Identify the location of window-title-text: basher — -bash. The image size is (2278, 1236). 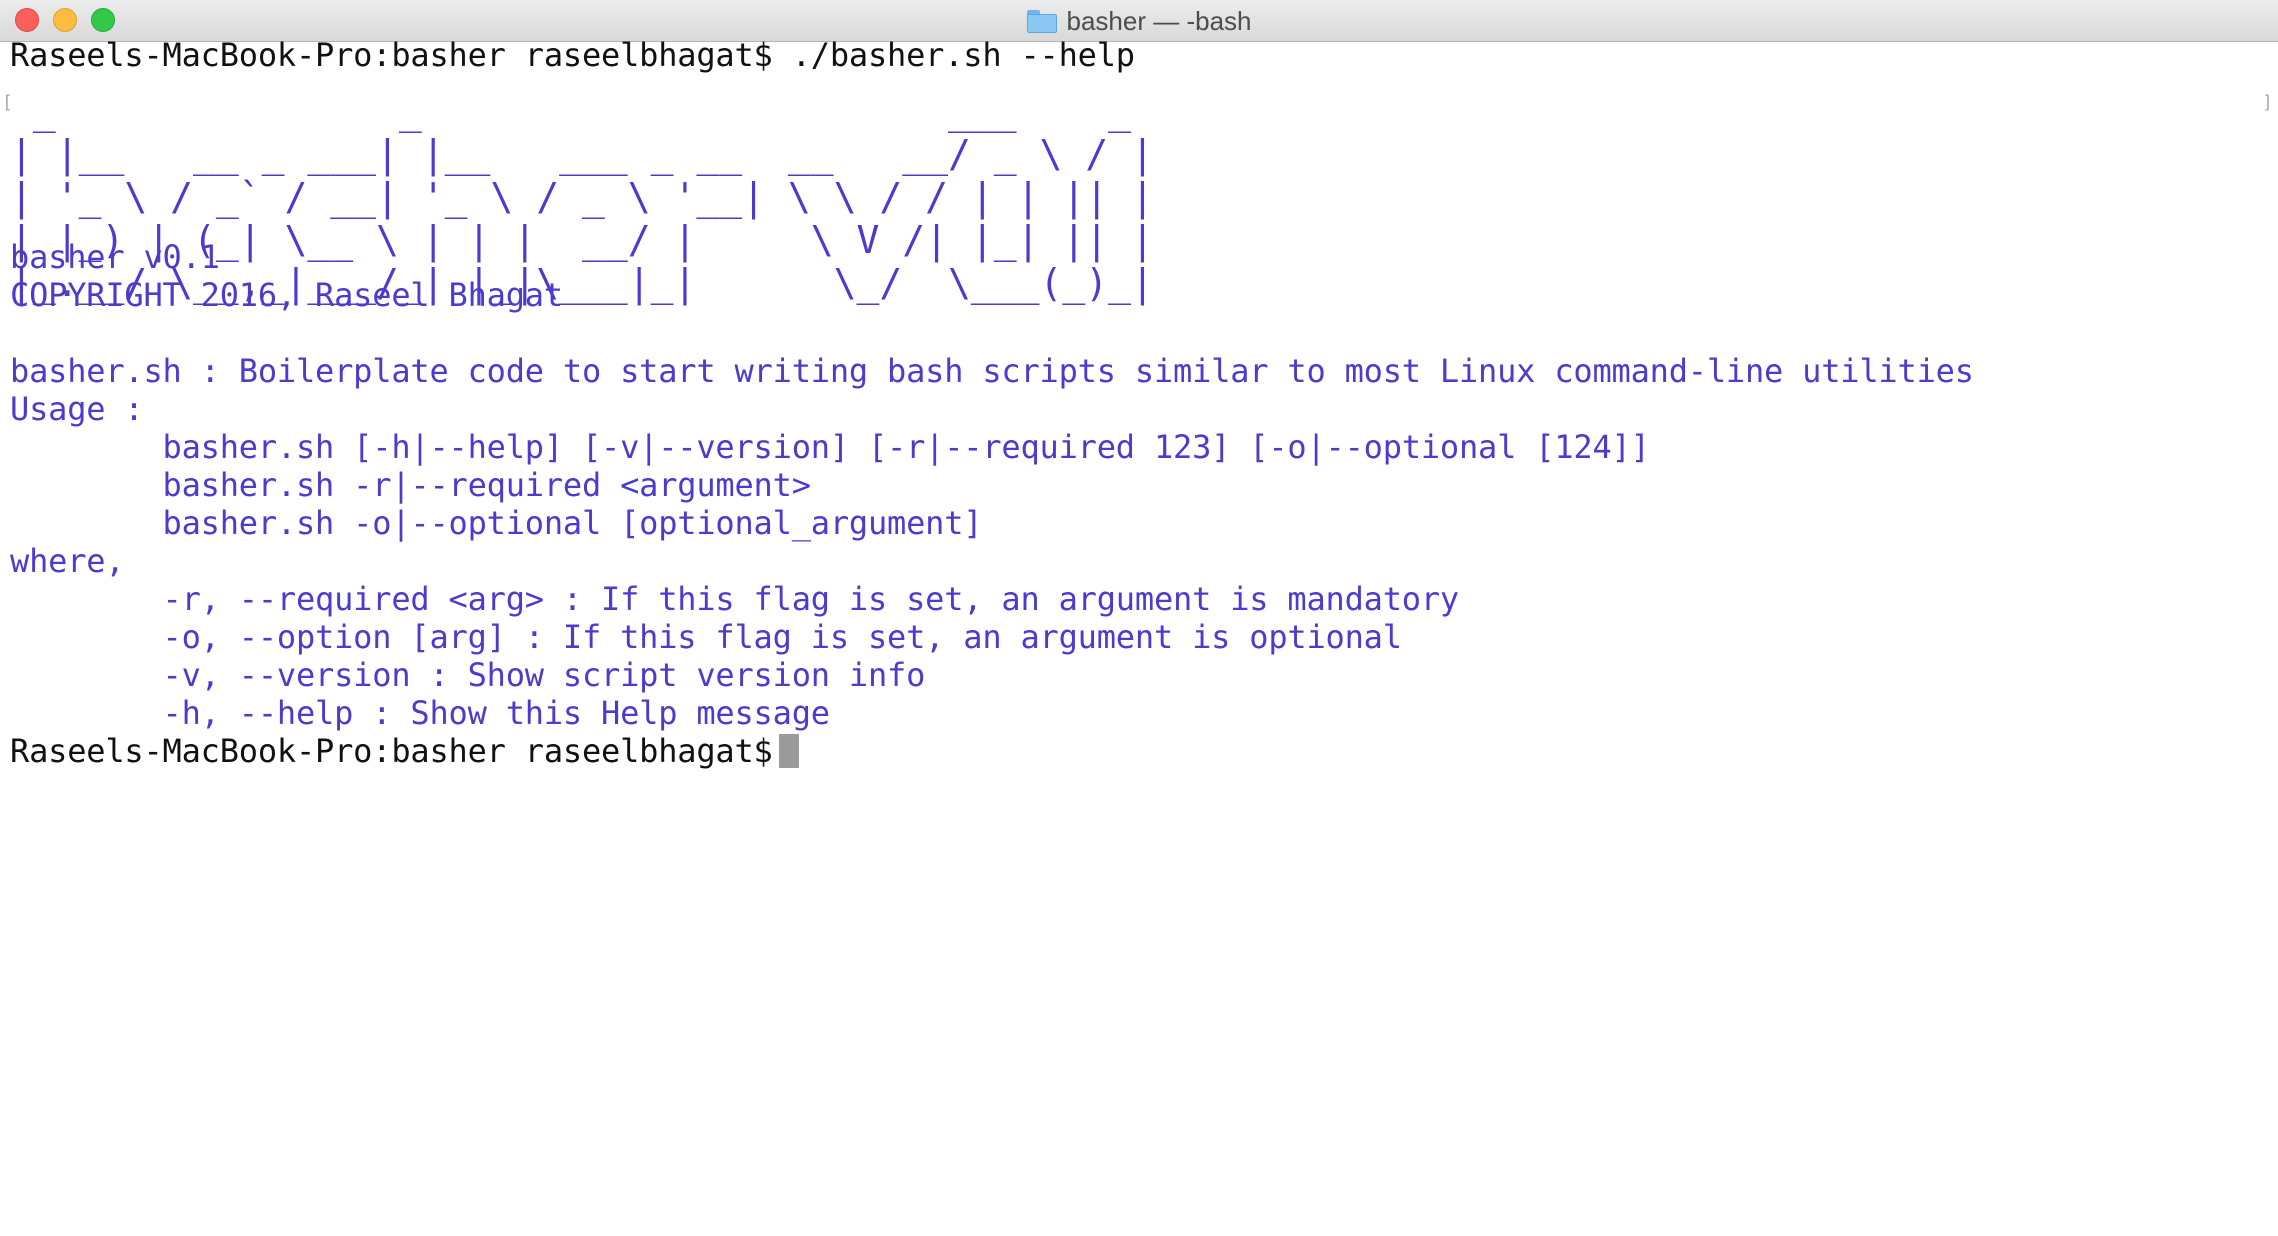
(1159, 20).